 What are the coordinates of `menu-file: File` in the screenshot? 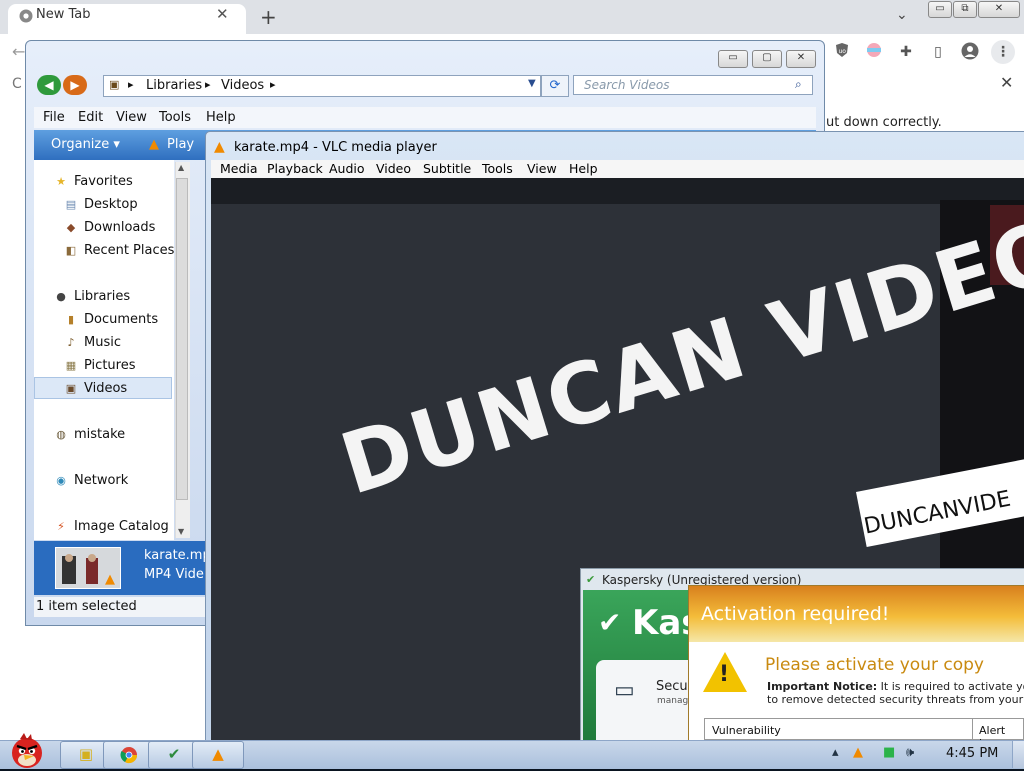 It's located at (54, 117).